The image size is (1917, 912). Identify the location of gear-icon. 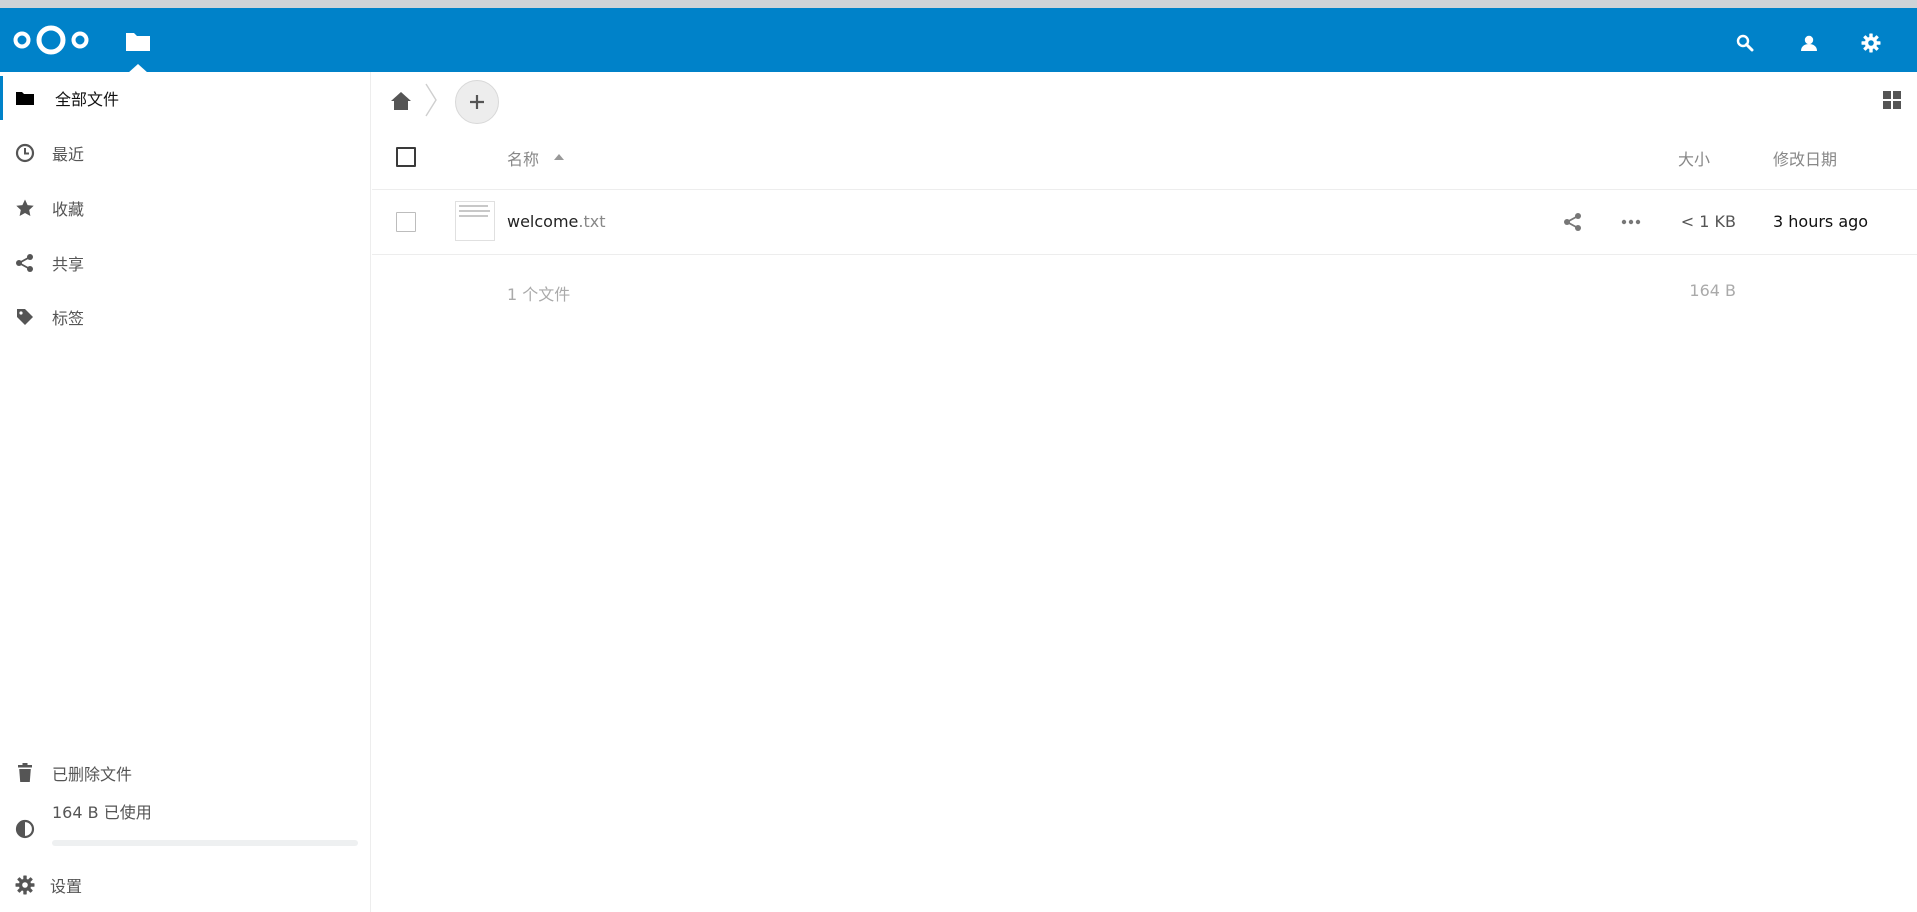
(25, 885).